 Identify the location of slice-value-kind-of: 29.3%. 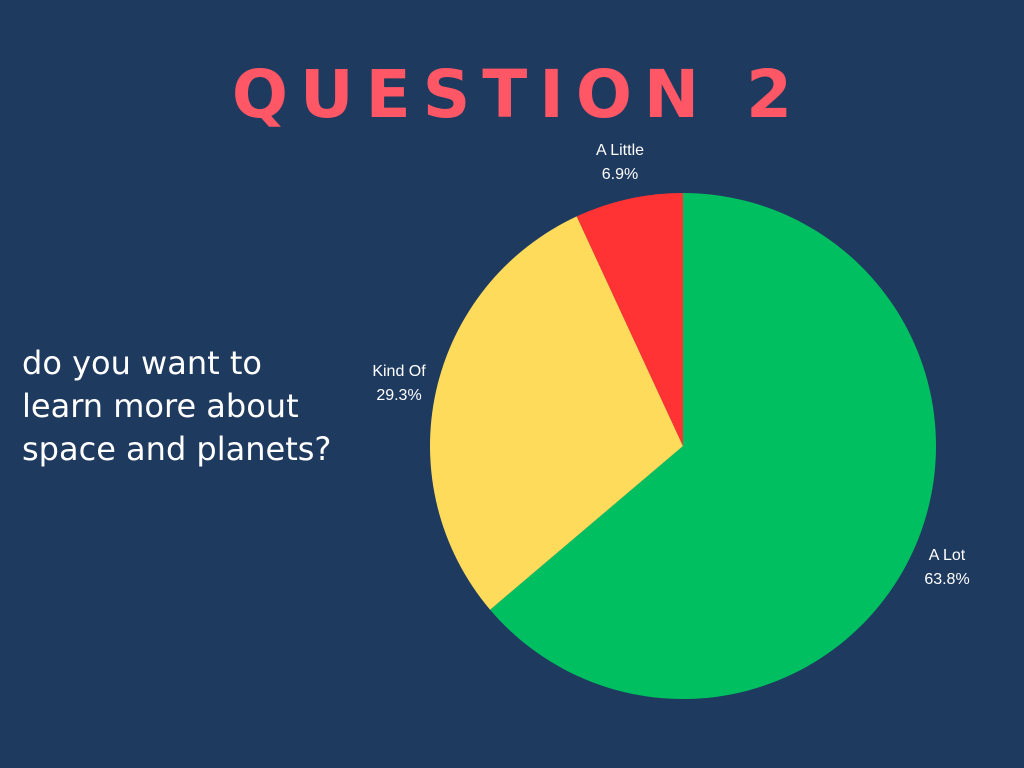
(398, 395).